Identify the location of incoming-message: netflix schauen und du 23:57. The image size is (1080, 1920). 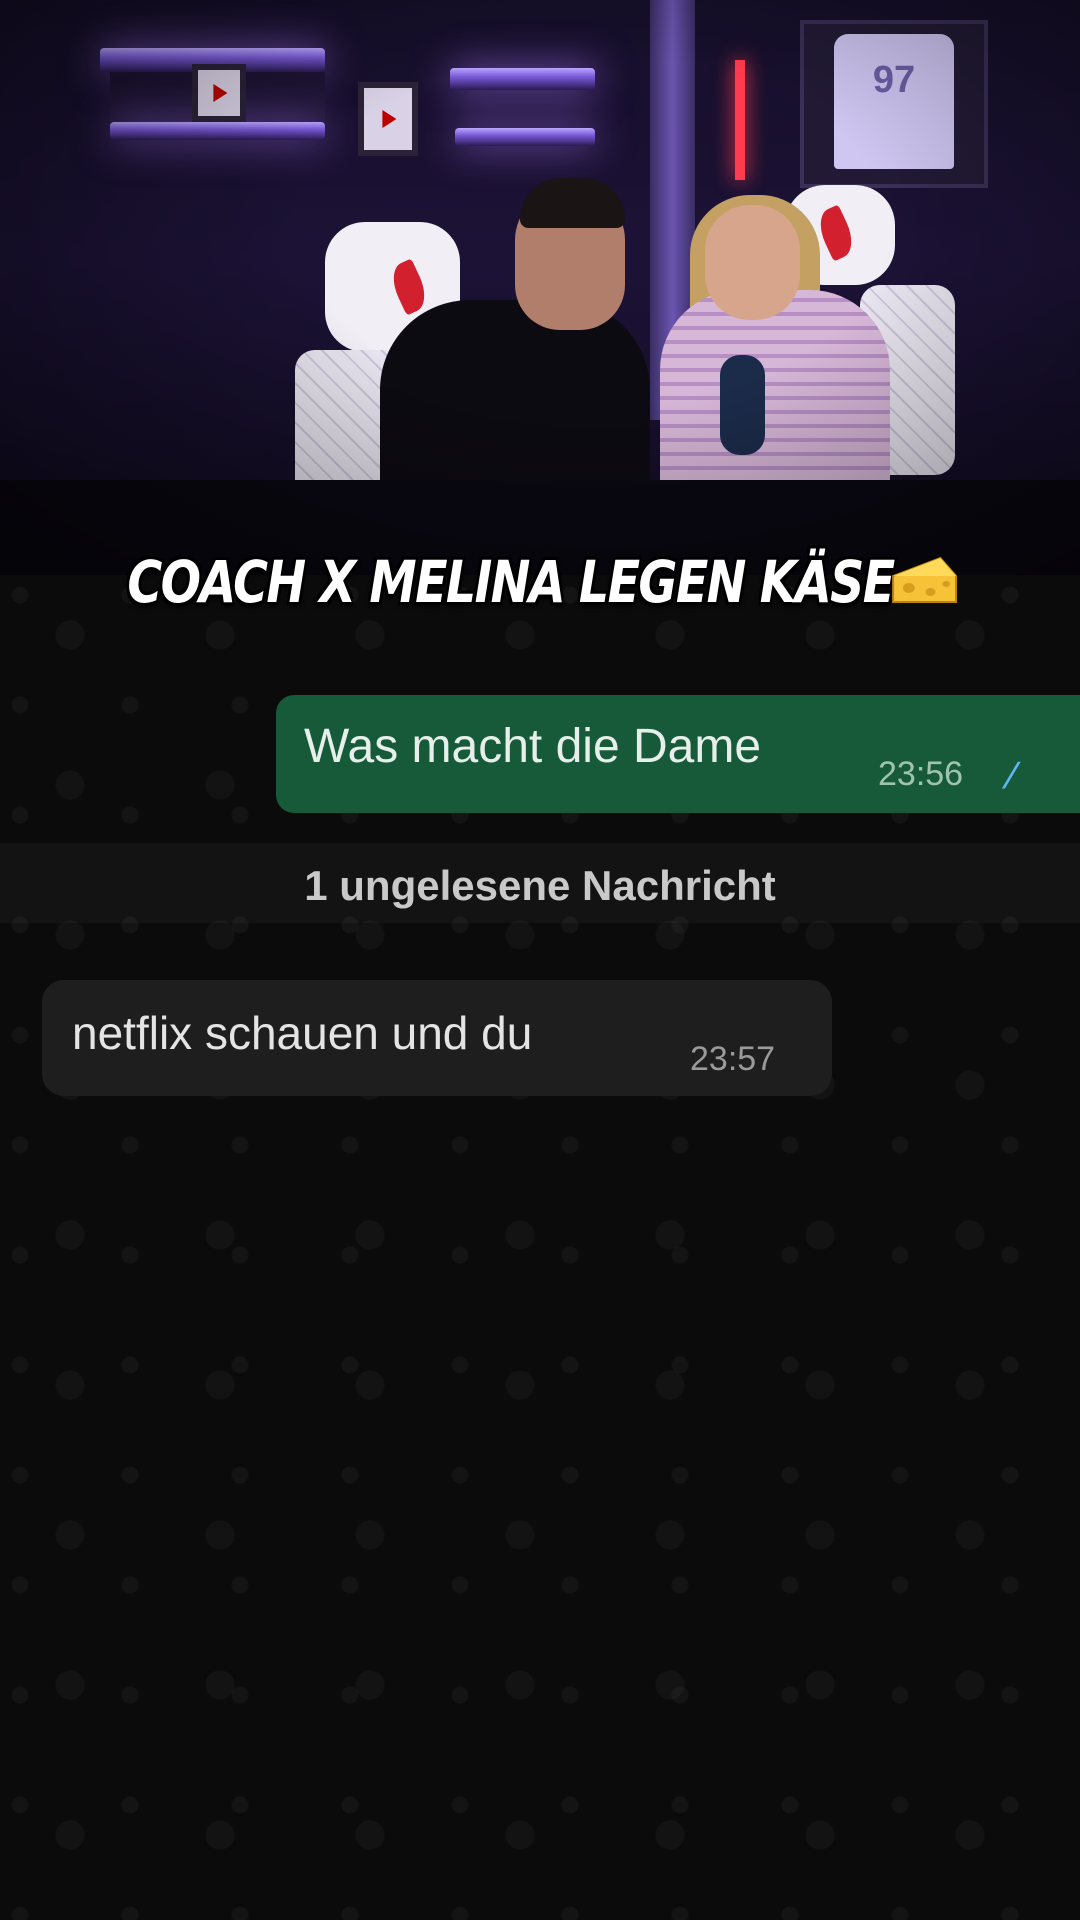
(437, 1038).